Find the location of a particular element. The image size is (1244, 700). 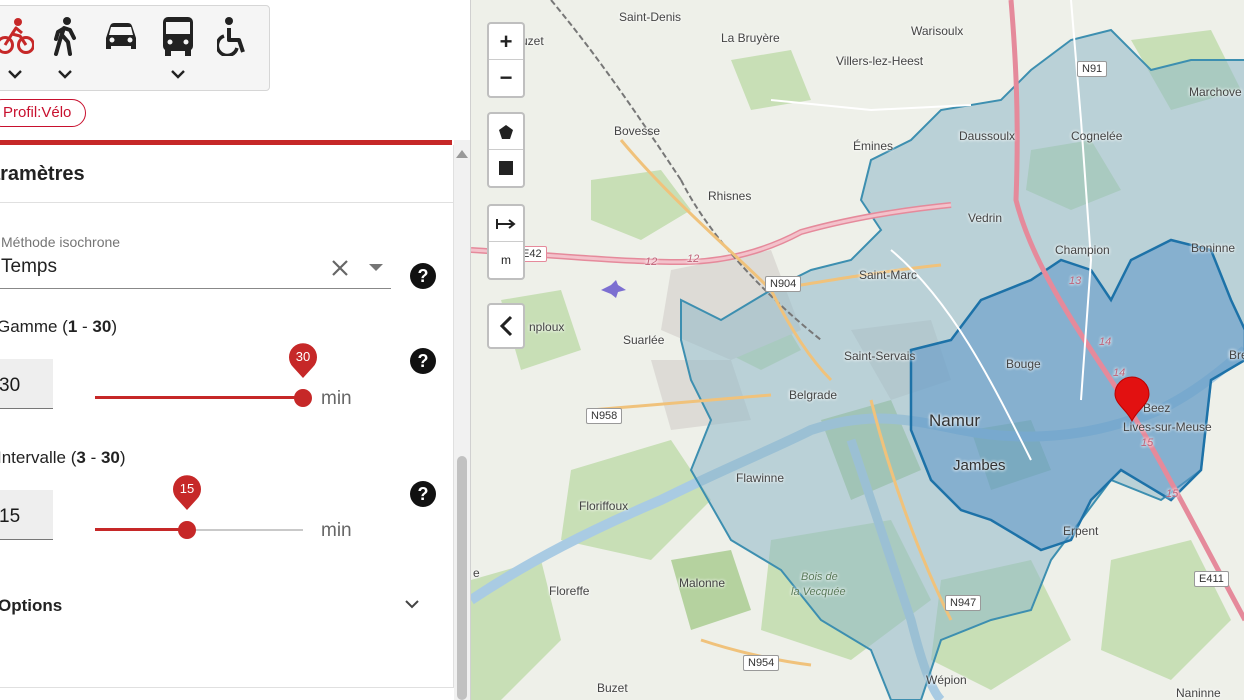

draw-polygon-button is located at coordinates (506, 132).